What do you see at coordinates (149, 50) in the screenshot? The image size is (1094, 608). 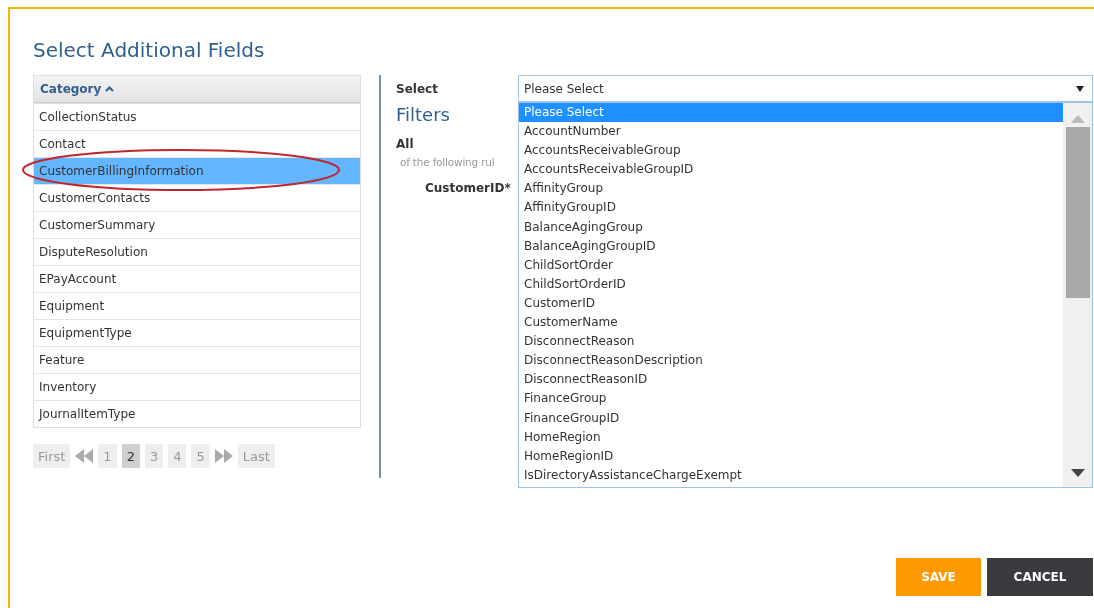 I see `dialog-title: Select Additional Fields` at bounding box center [149, 50].